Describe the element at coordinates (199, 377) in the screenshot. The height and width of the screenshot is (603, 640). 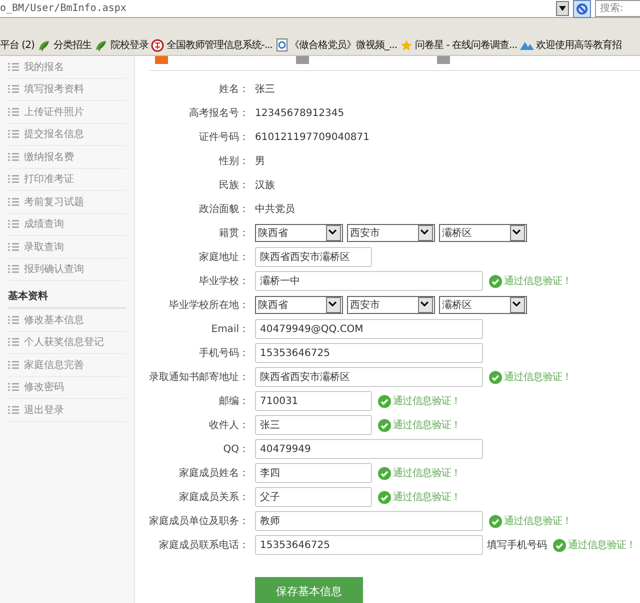
I see `field-label: 录取通知书邮寄地址：` at that location.